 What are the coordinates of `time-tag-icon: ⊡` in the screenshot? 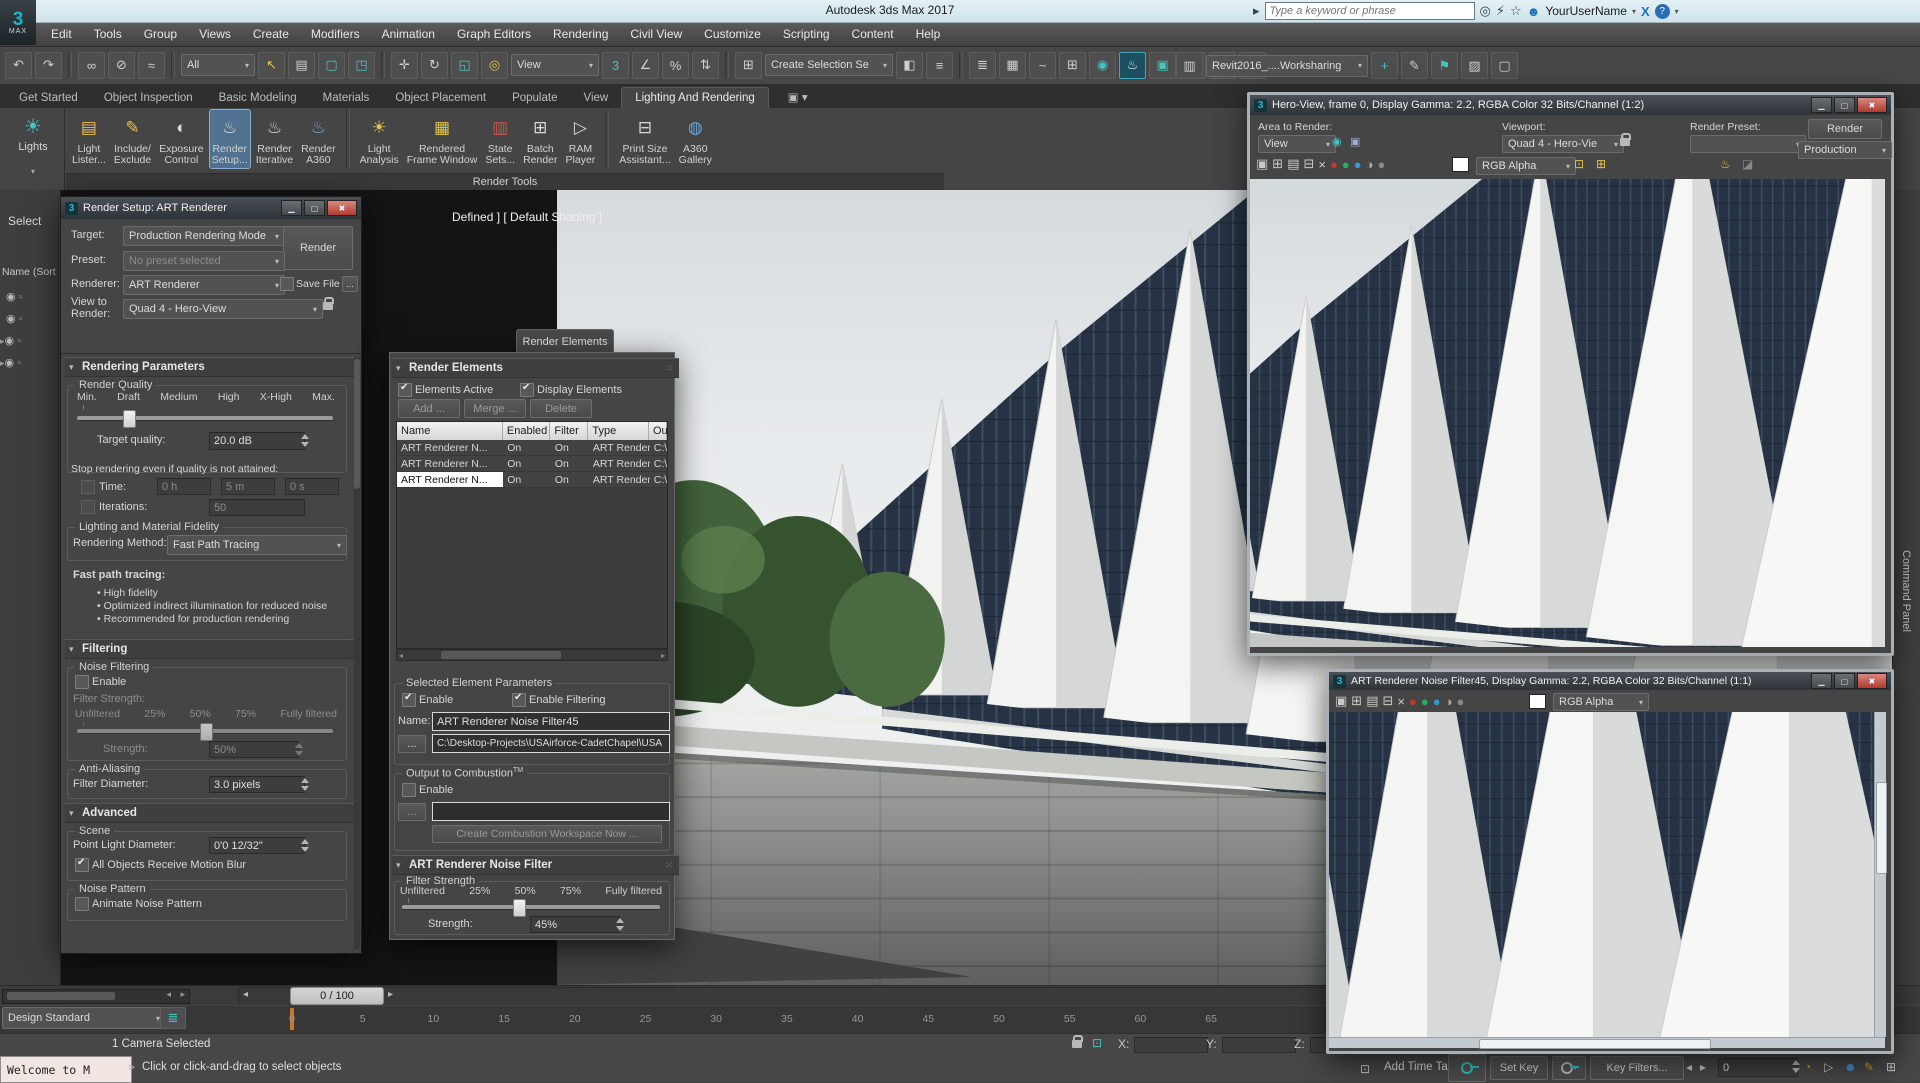 It's located at (1365, 1069).